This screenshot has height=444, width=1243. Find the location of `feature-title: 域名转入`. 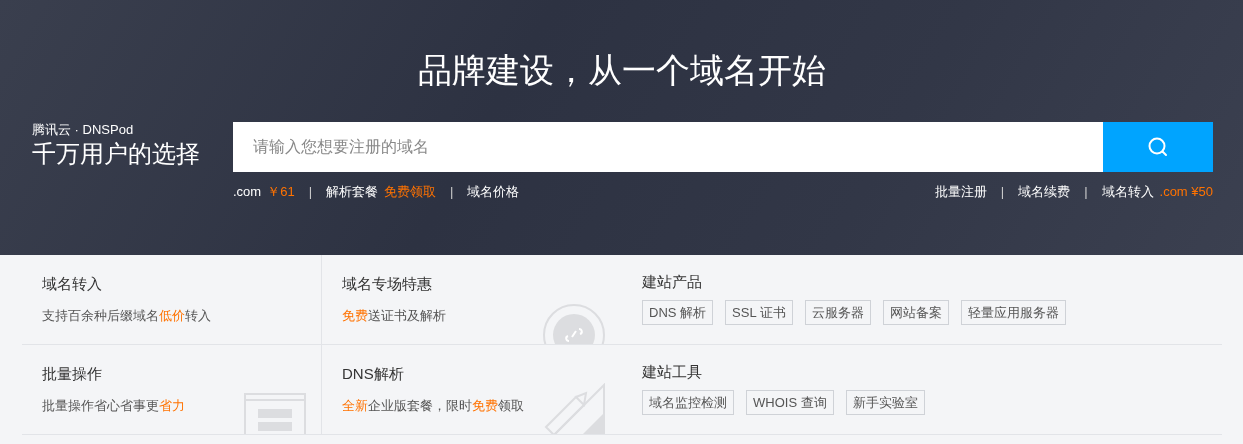

feature-title: 域名转入 is located at coordinates (171, 284).